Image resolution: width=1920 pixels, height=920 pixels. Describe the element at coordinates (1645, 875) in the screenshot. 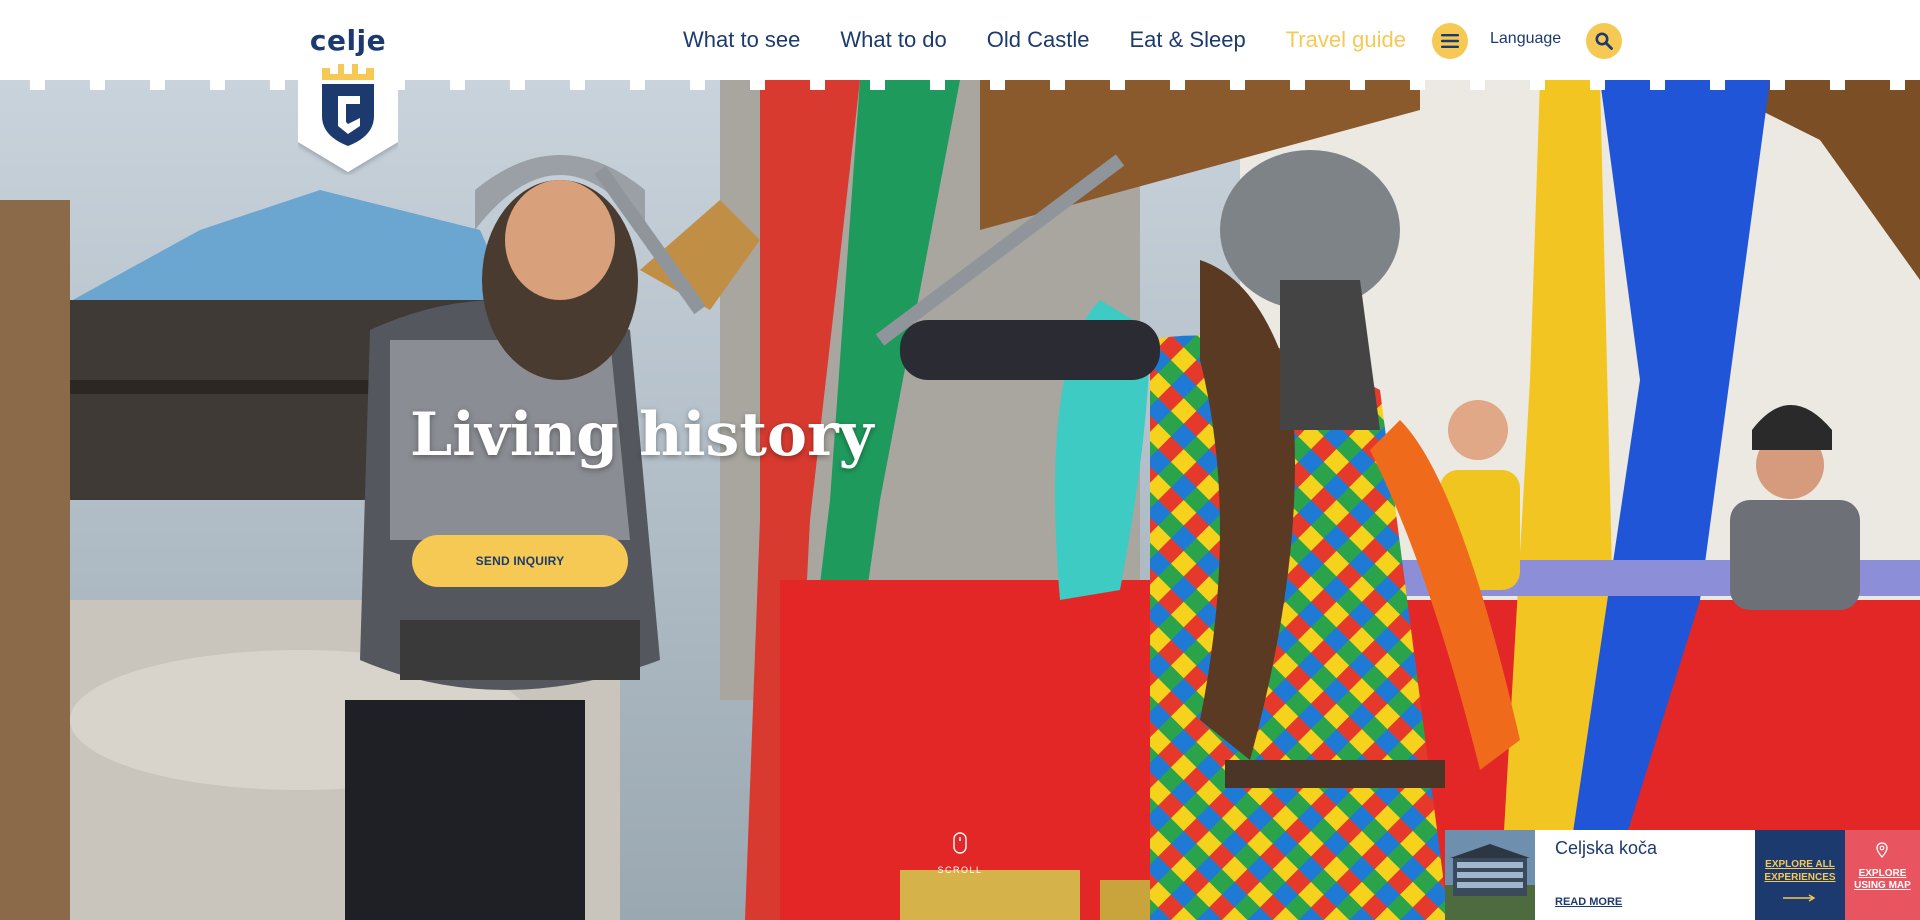

I see `card-body: Celjska koča READ MORE` at that location.